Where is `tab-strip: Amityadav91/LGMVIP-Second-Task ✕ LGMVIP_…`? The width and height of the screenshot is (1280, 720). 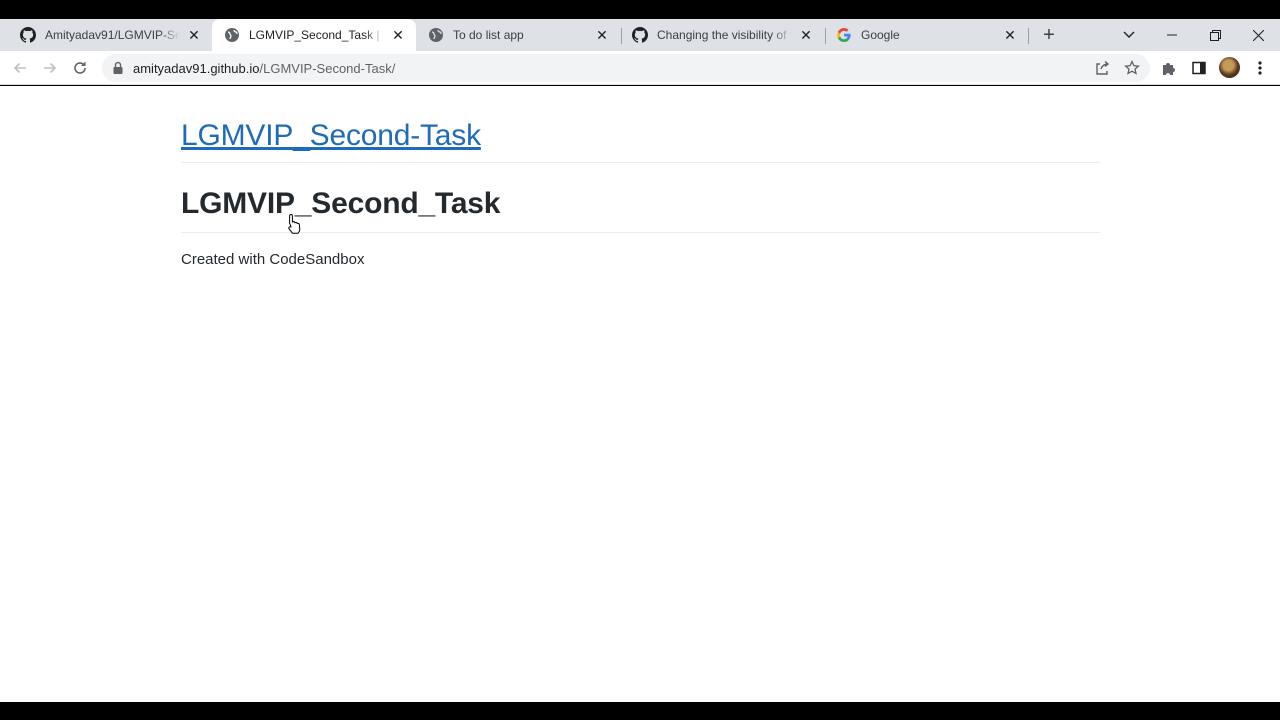 tab-strip: Amityadav91/LGMVIP-Second-Task ✕ LGMVIP_… is located at coordinates (640, 35).